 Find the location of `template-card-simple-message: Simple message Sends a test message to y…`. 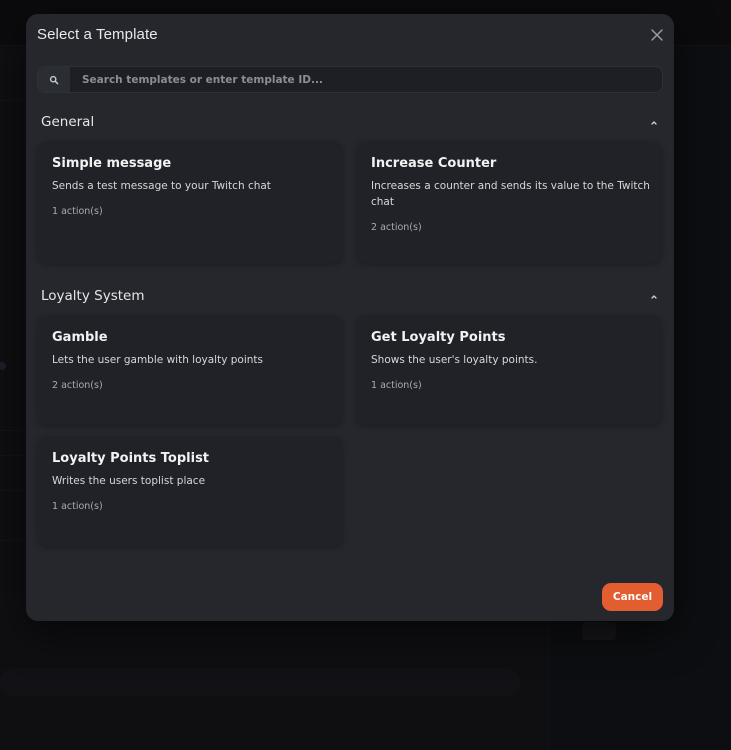

template-card-simple-message: Simple message Sends a test message to y… is located at coordinates (190, 202).